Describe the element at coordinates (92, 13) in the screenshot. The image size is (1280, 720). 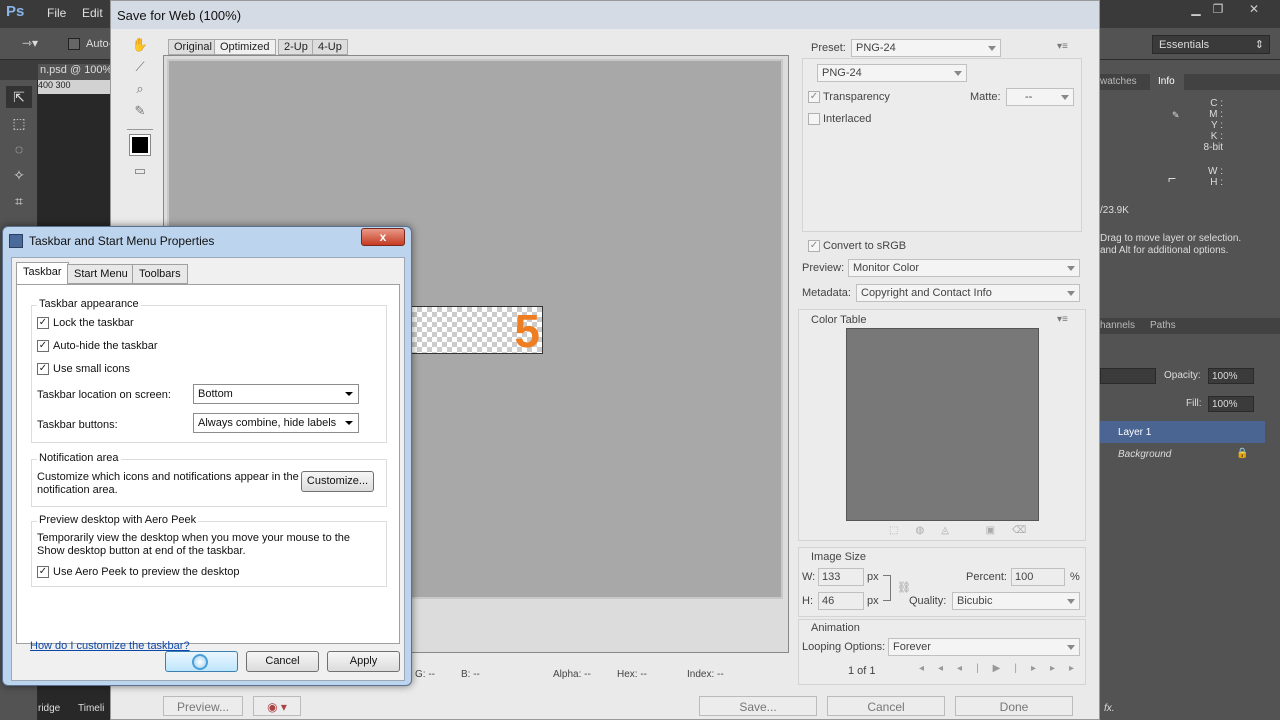
I see `menu-edit: Edit` at that location.